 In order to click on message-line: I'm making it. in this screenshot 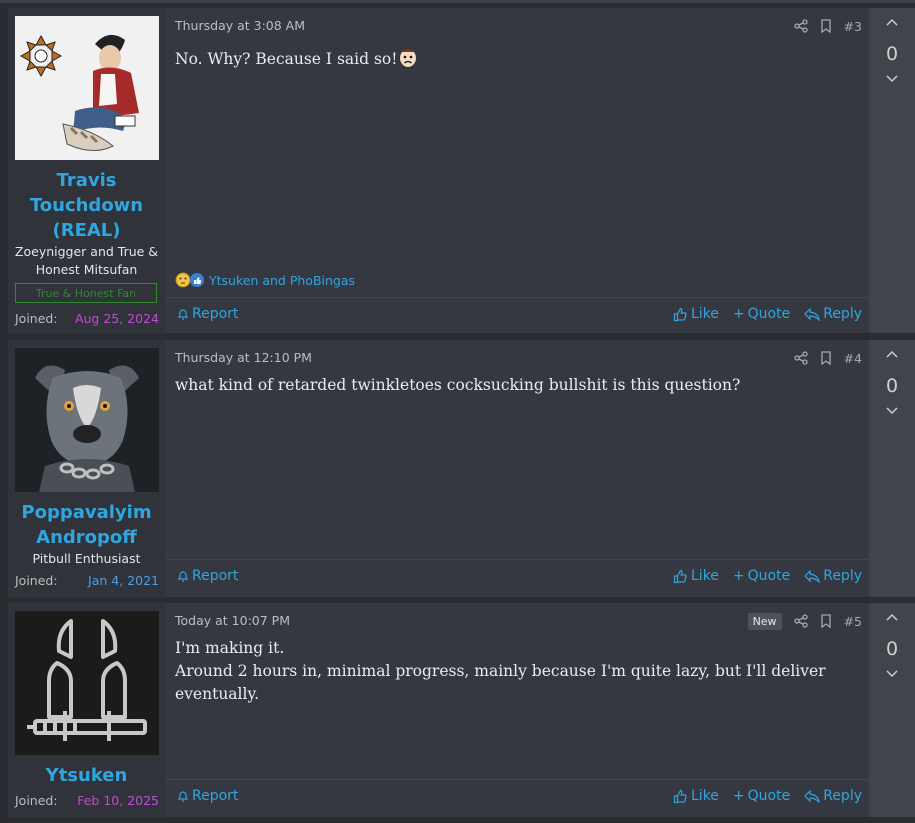, I will do `click(230, 648)`.